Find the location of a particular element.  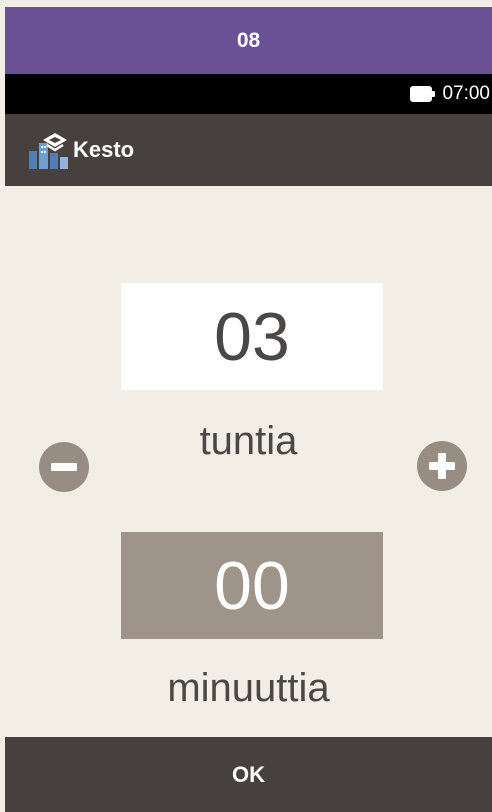

header-bar: Kesto is located at coordinates (248, 150).